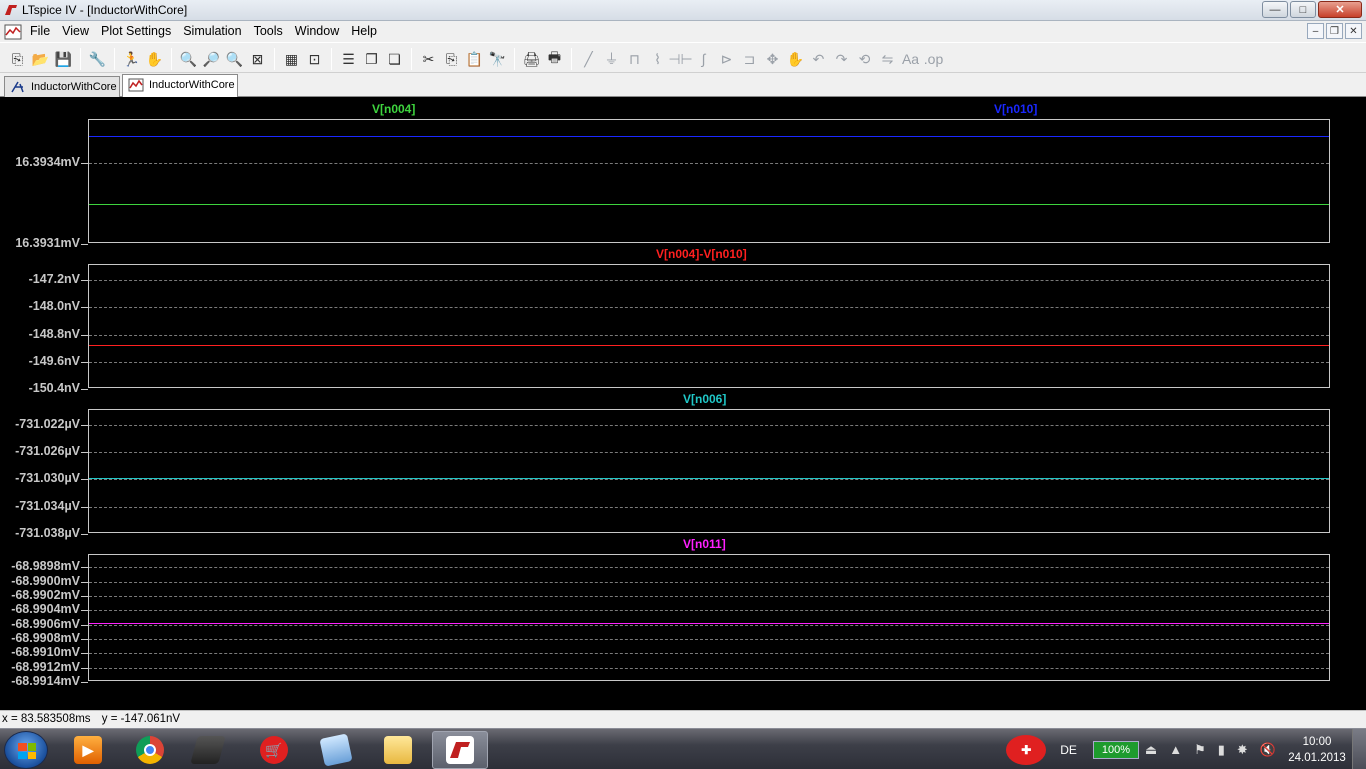 The height and width of the screenshot is (769, 1366). Describe the element at coordinates (451, 59) in the screenshot. I see `copy-icon: ⎘` at that location.